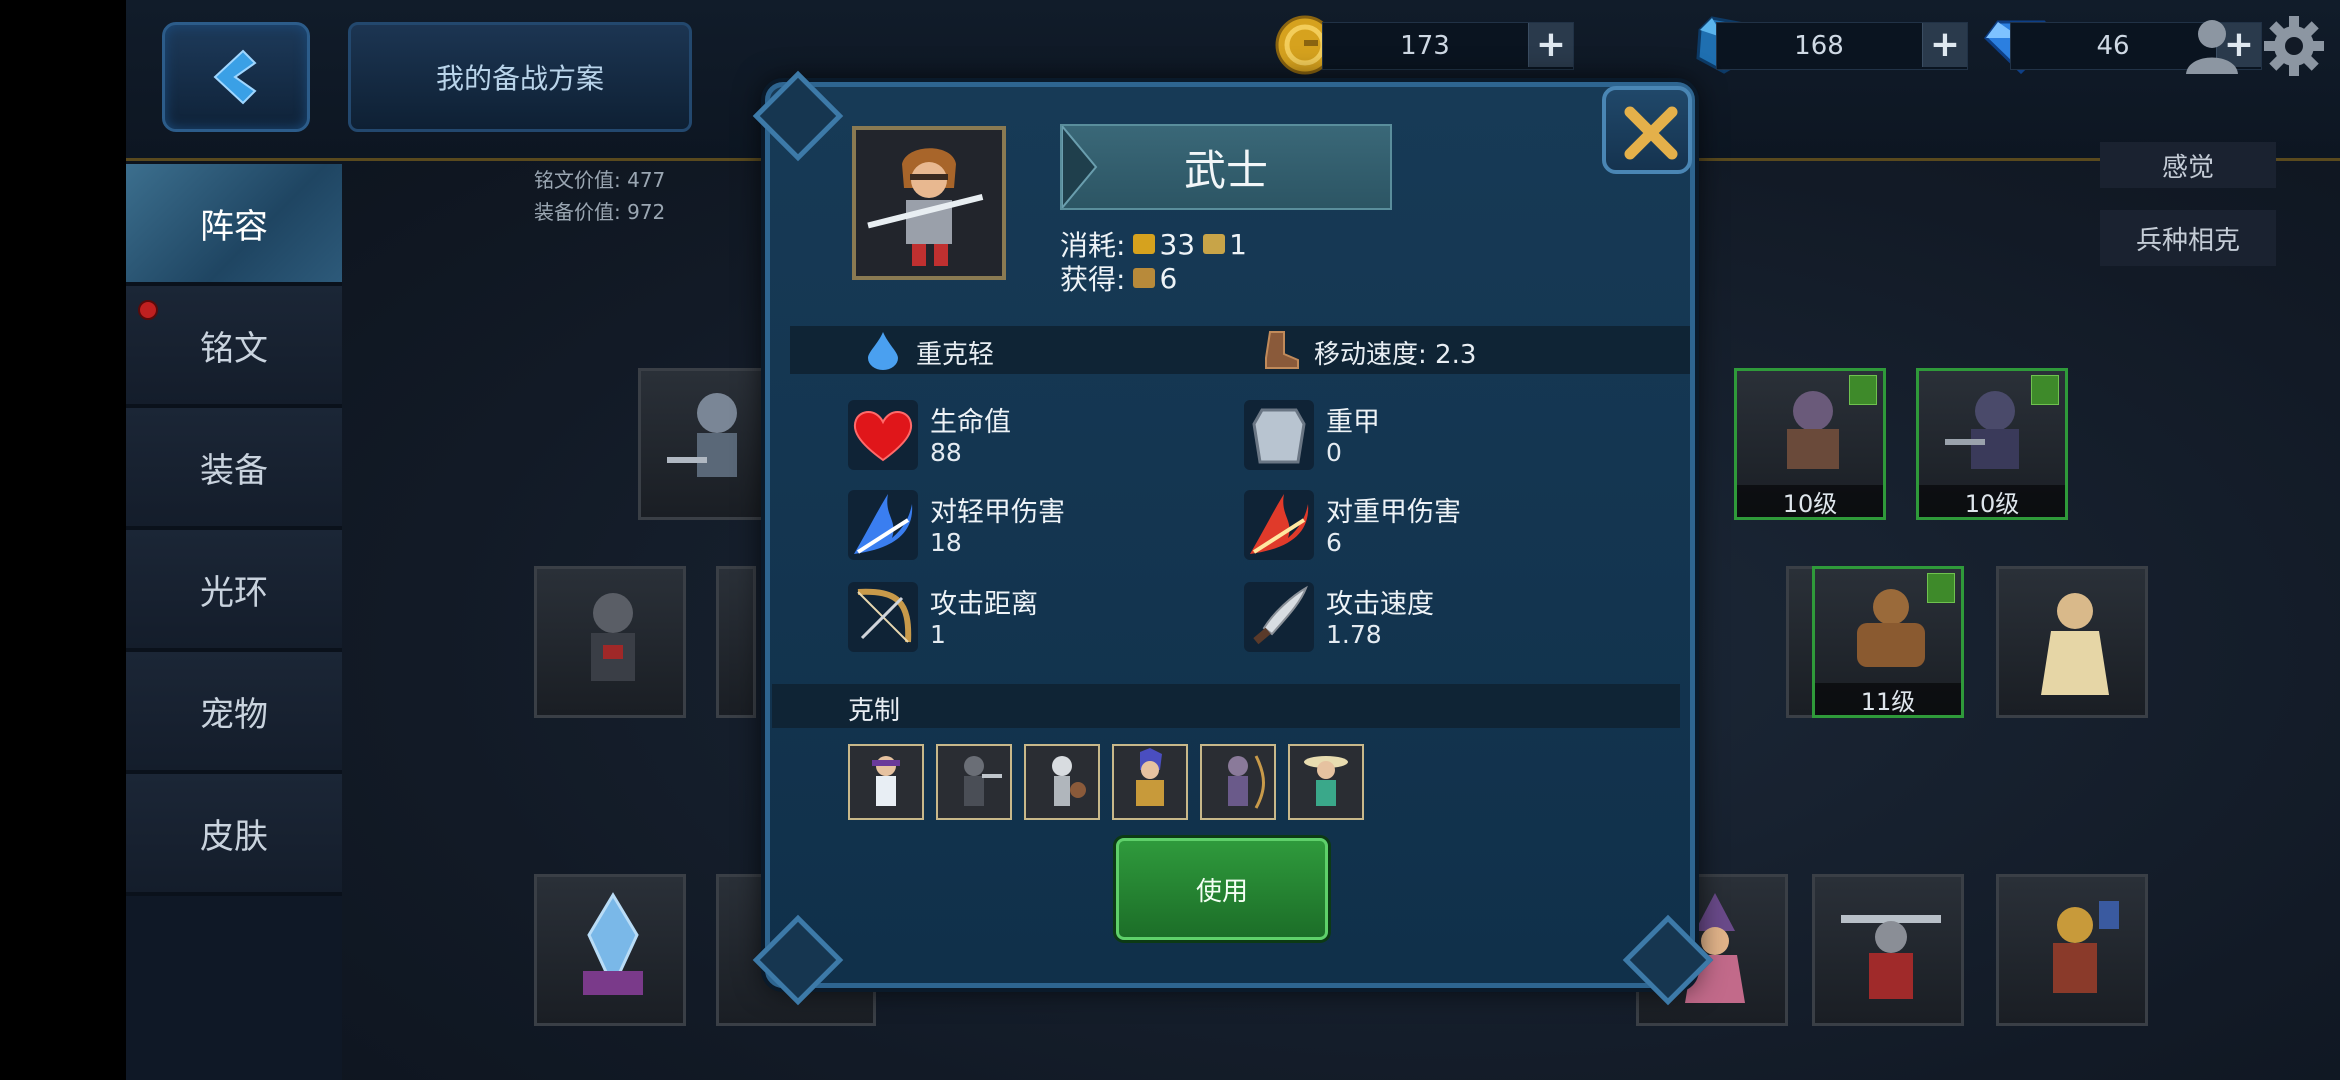  I want to click on gold-counter: 173 +, so click(1448, 46).